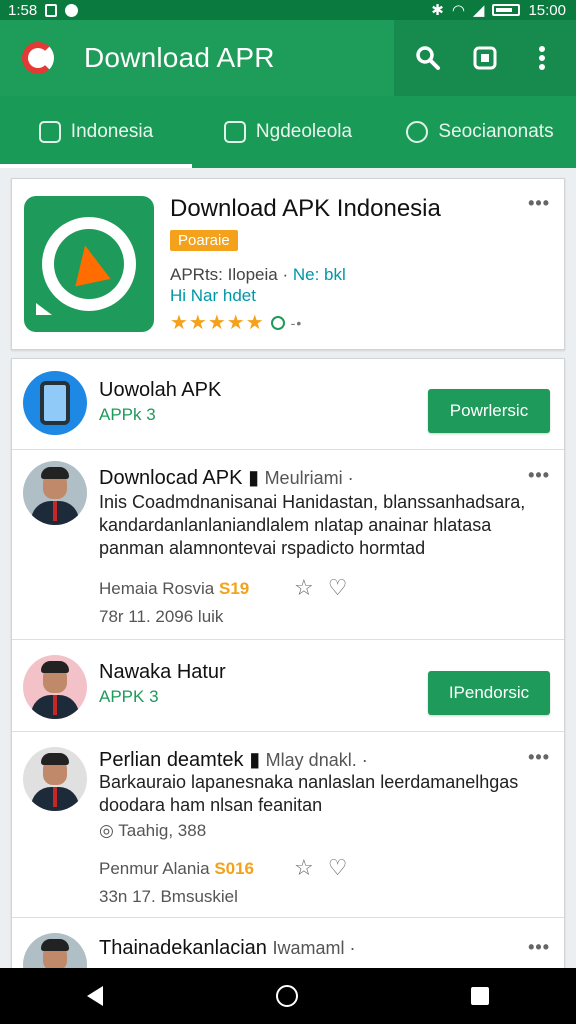 This screenshot has height=1024, width=576. I want to click on notification-icon, so click(51, 10).